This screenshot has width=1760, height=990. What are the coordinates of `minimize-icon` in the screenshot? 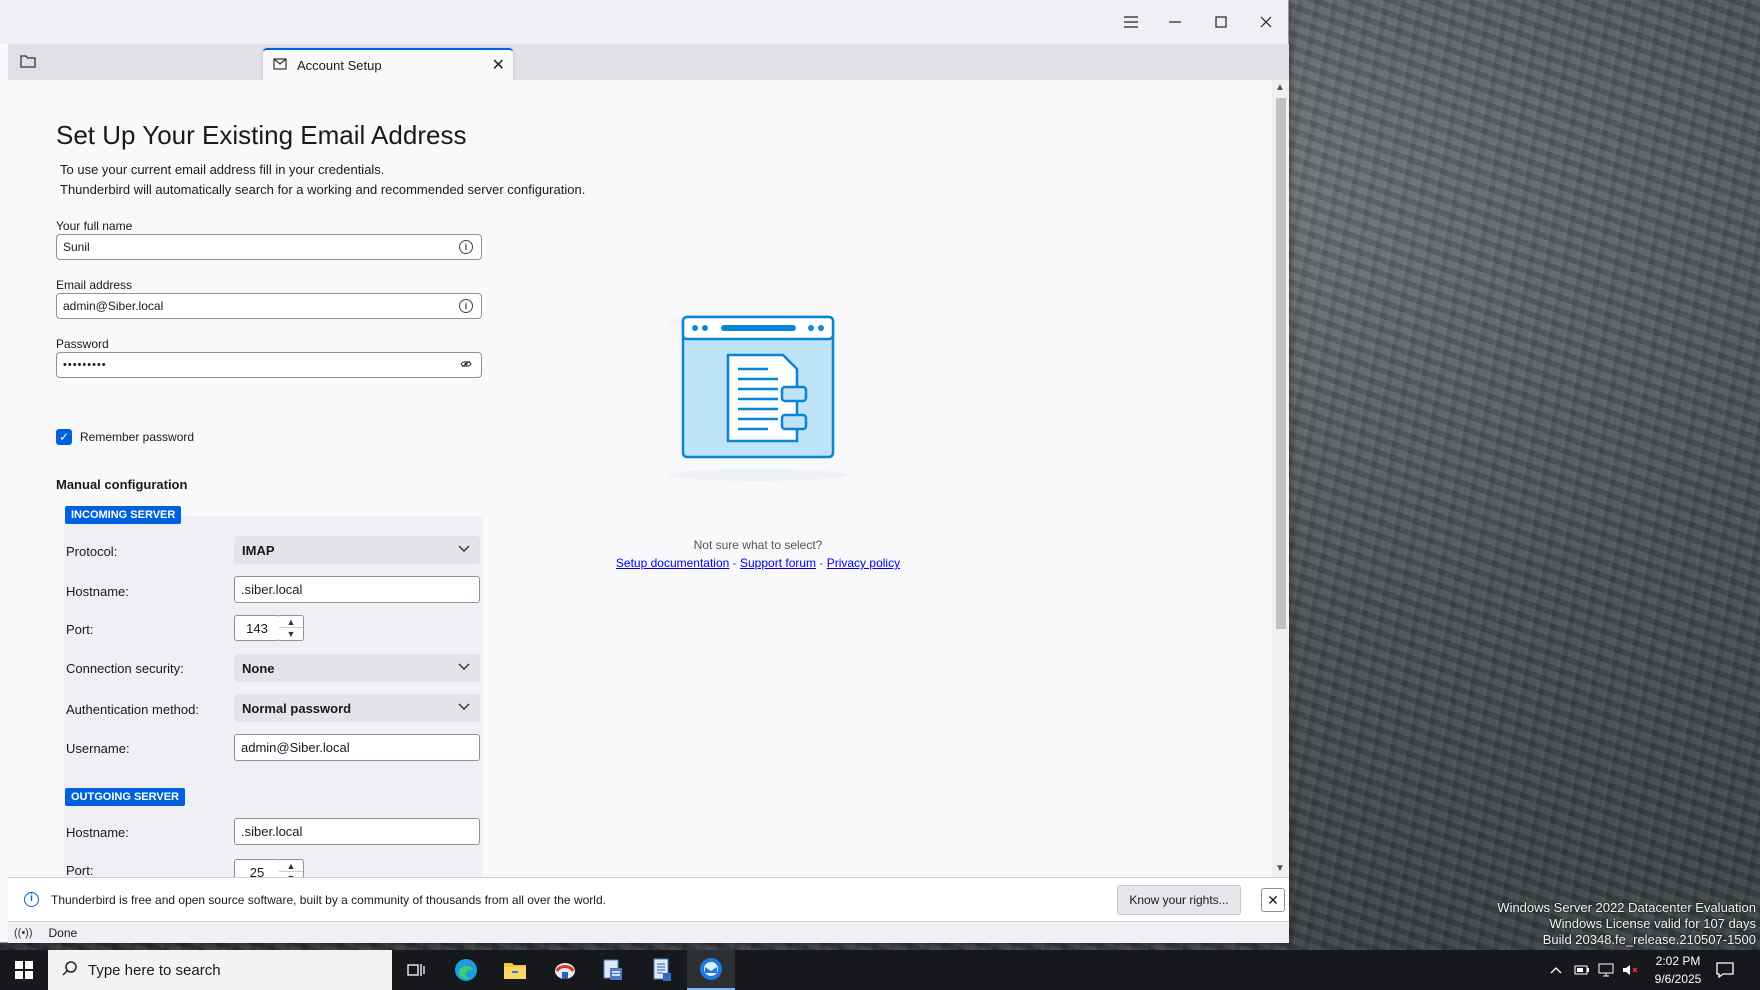 It's located at (1175, 22).